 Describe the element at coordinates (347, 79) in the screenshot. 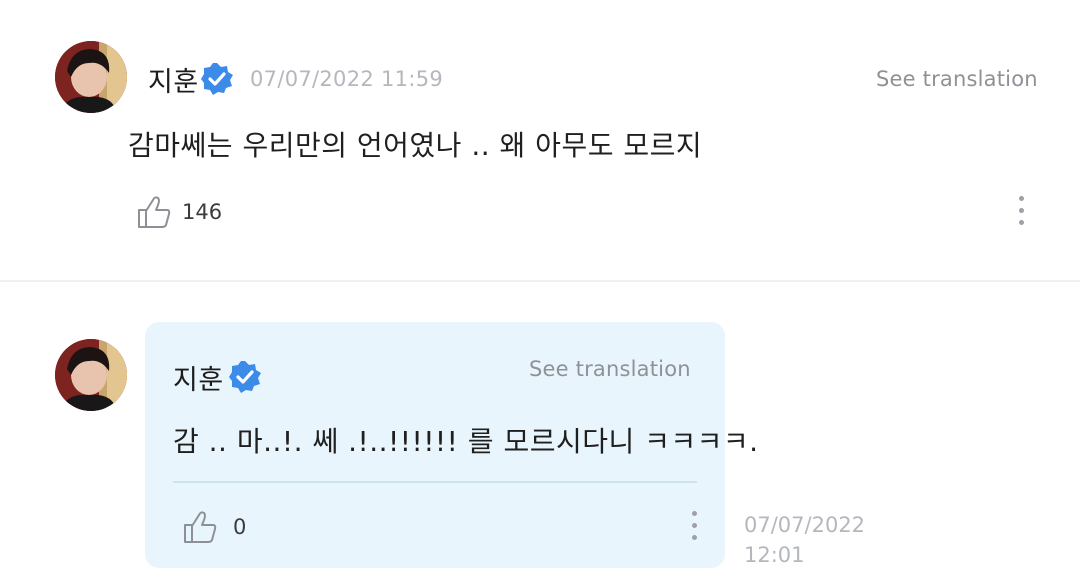

I see `comment-timestamp: 07/07/2022 11:59` at that location.